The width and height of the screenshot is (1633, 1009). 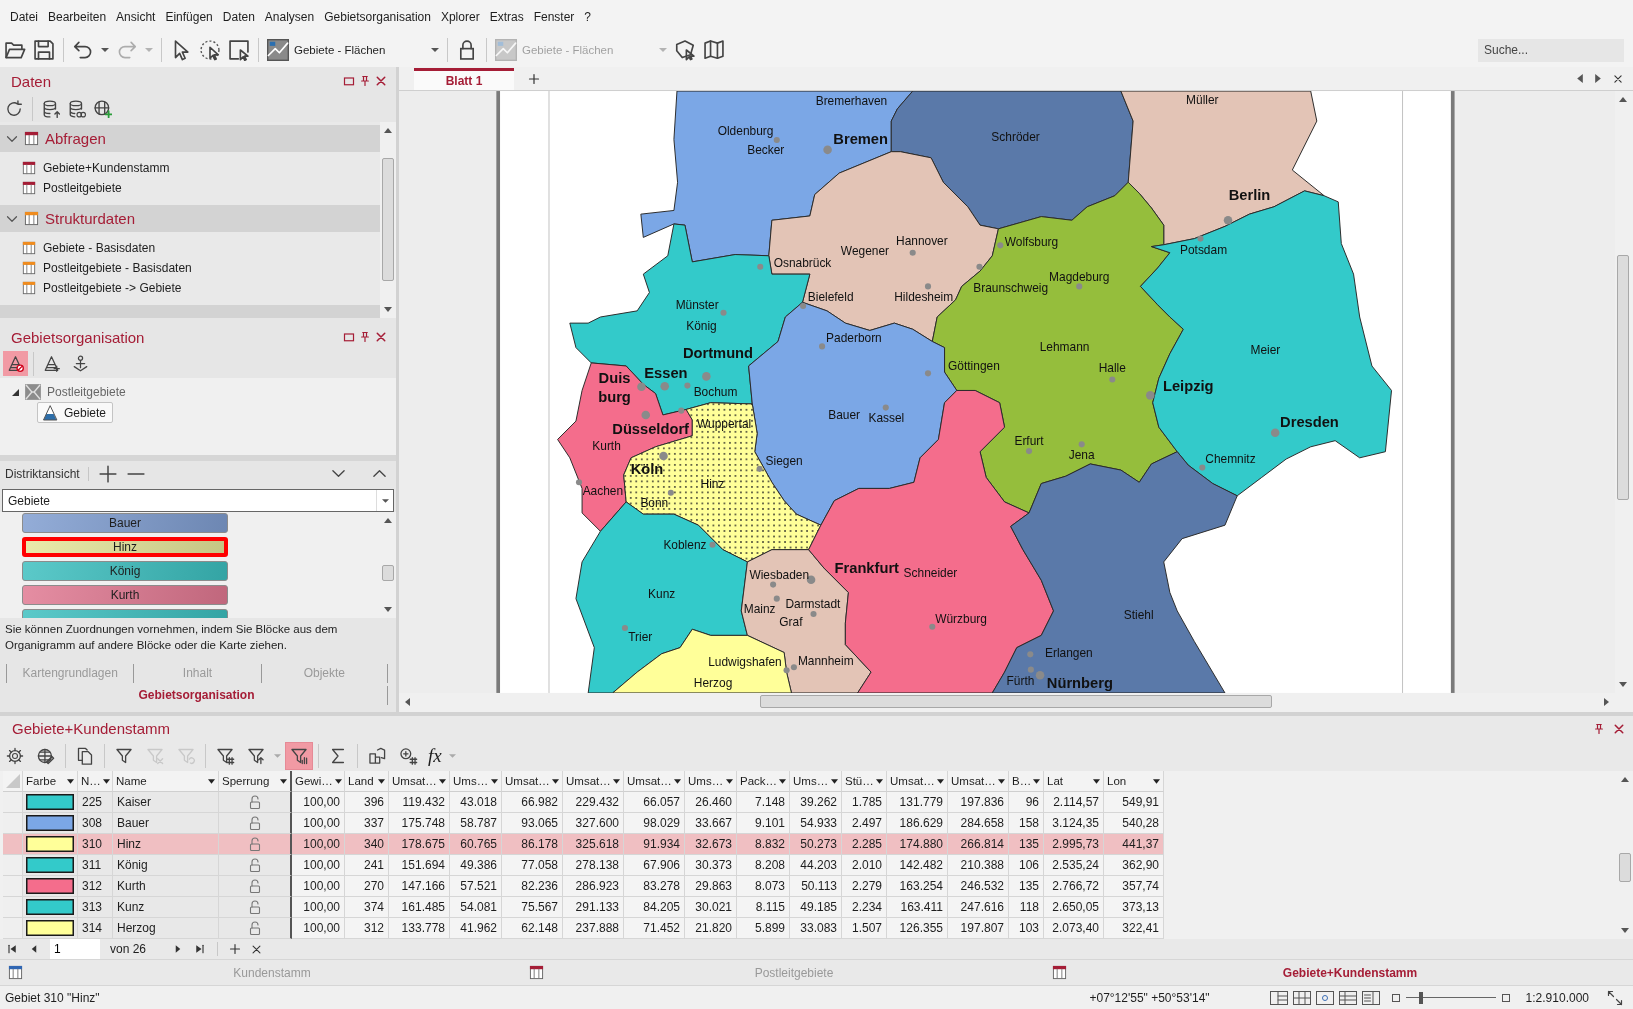 What do you see at coordinates (1370, 997) in the screenshot?
I see `side-view-icon` at bounding box center [1370, 997].